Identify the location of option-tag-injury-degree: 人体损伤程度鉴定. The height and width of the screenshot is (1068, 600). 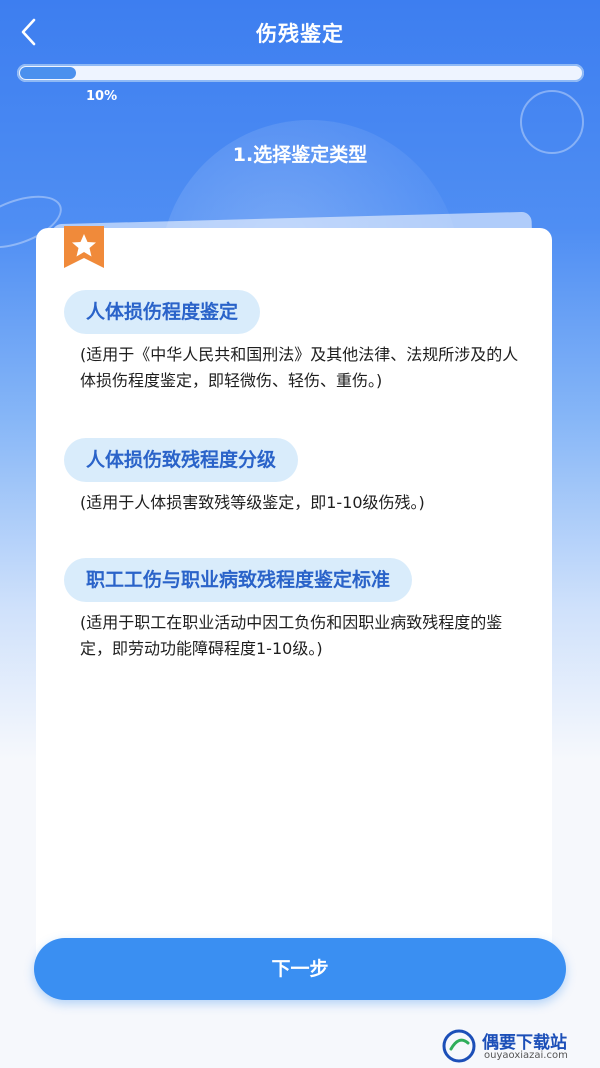
(162, 312).